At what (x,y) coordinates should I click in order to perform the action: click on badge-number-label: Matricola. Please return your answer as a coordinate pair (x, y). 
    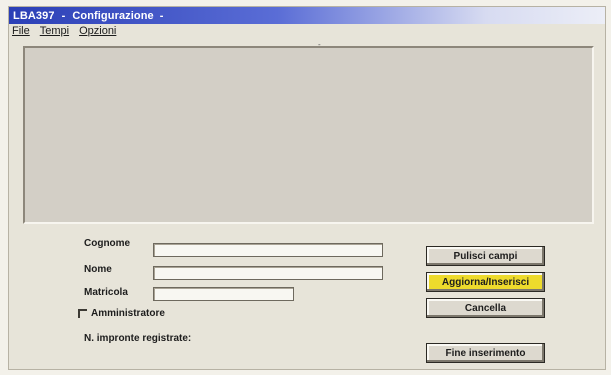
    Looking at the image, I should click on (106, 292).